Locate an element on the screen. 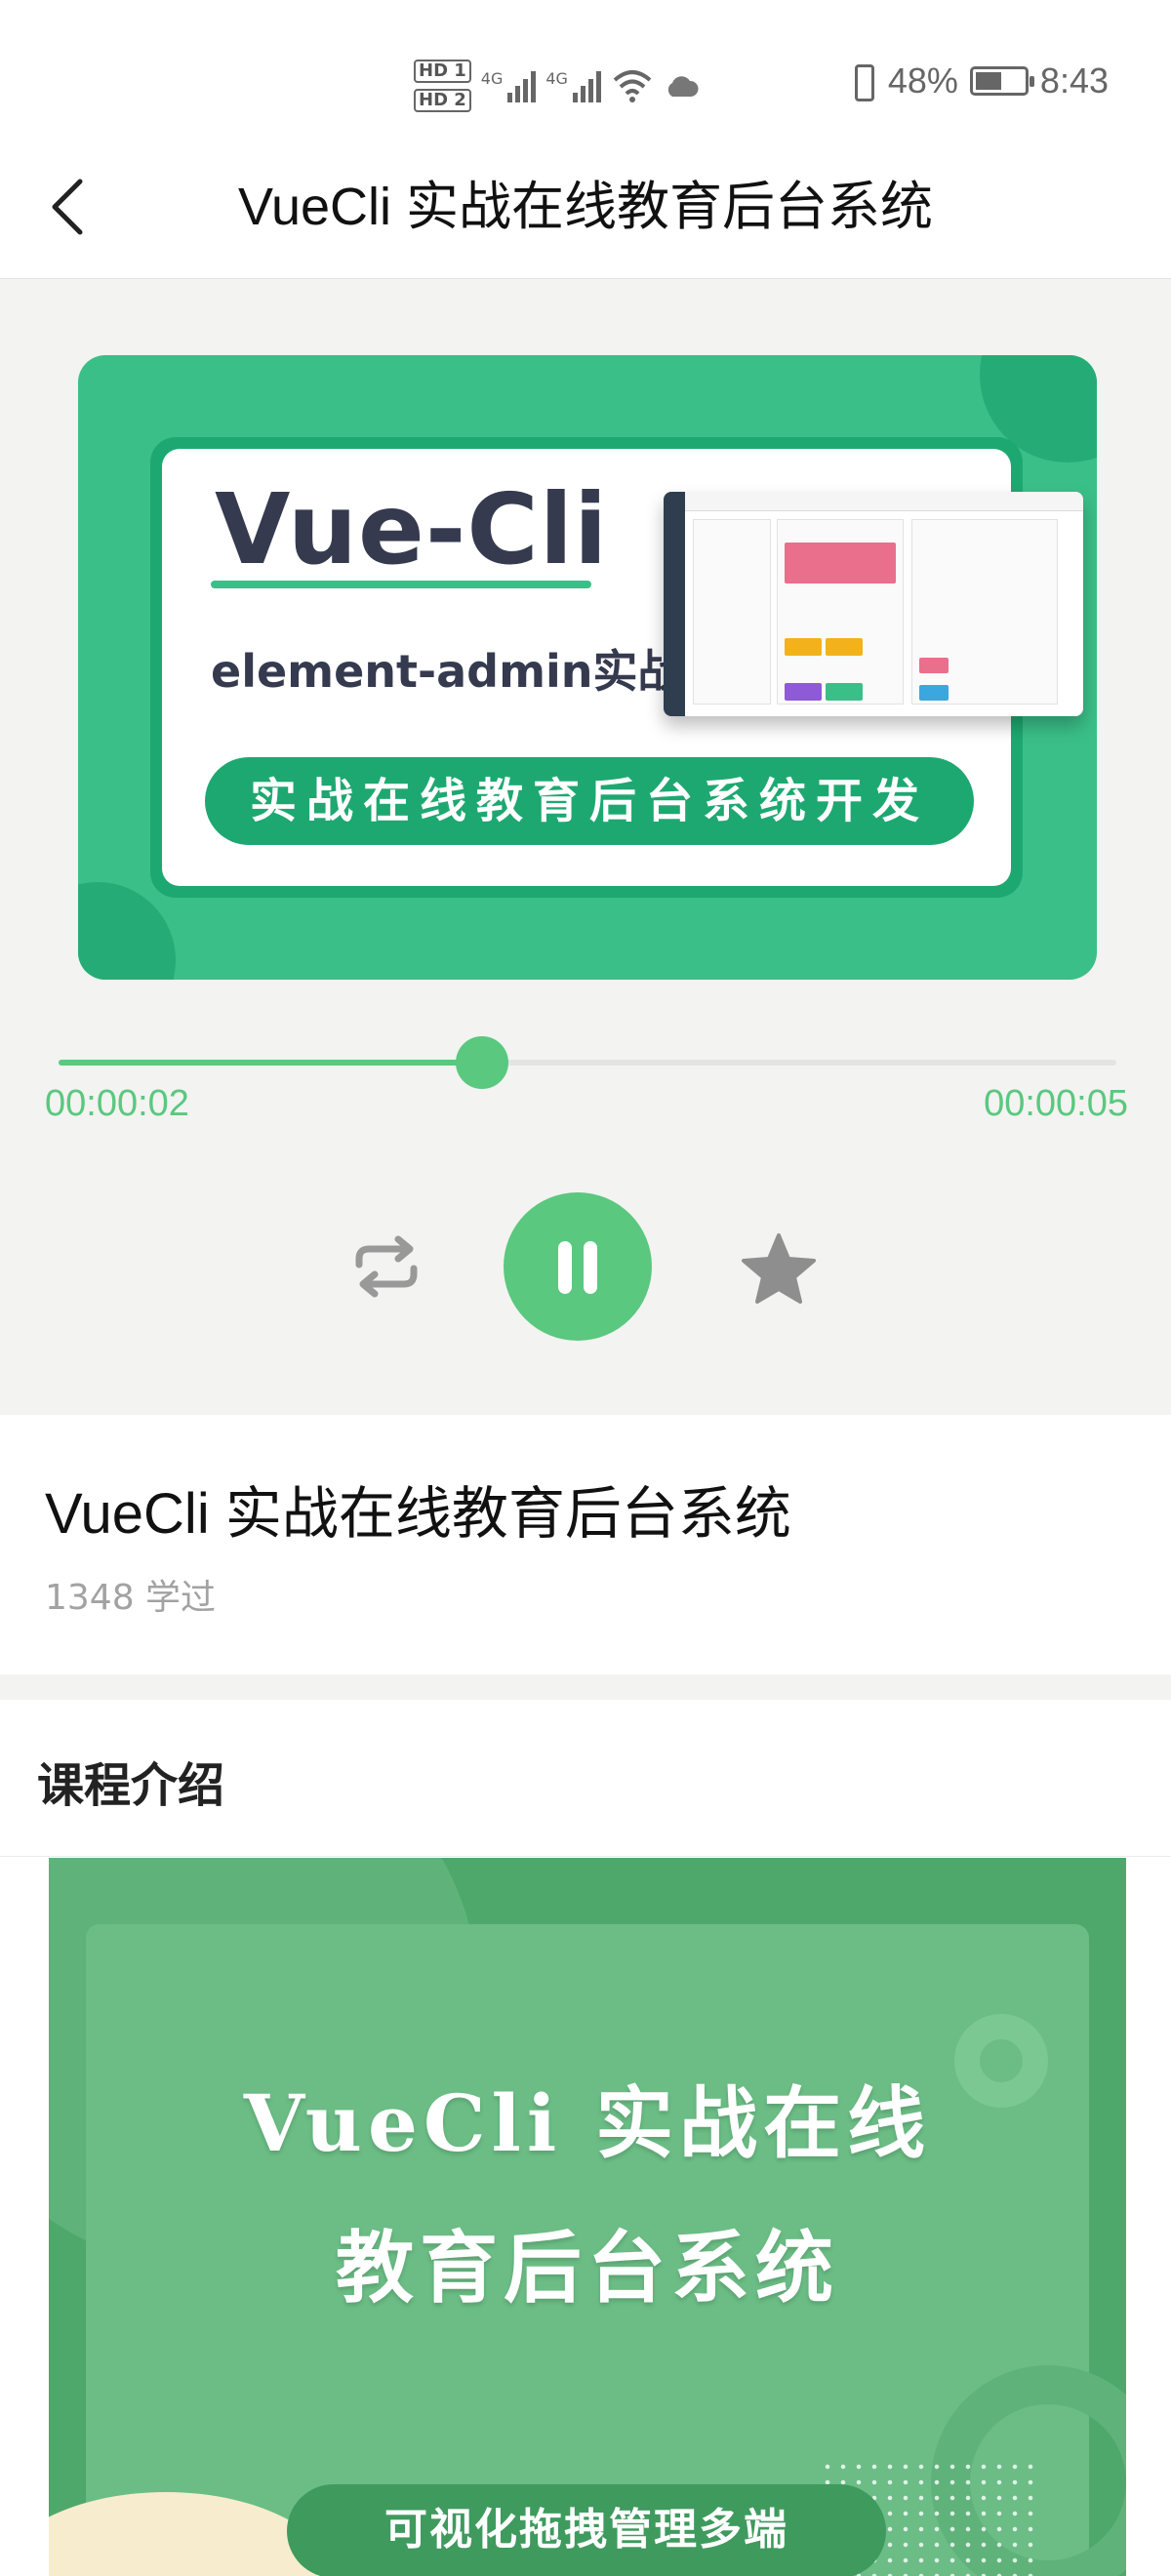 Image resolution: width=1171 pixels, height=2576 pixels. status-right: 48% 8:43 is located at coordinates (978, 80).